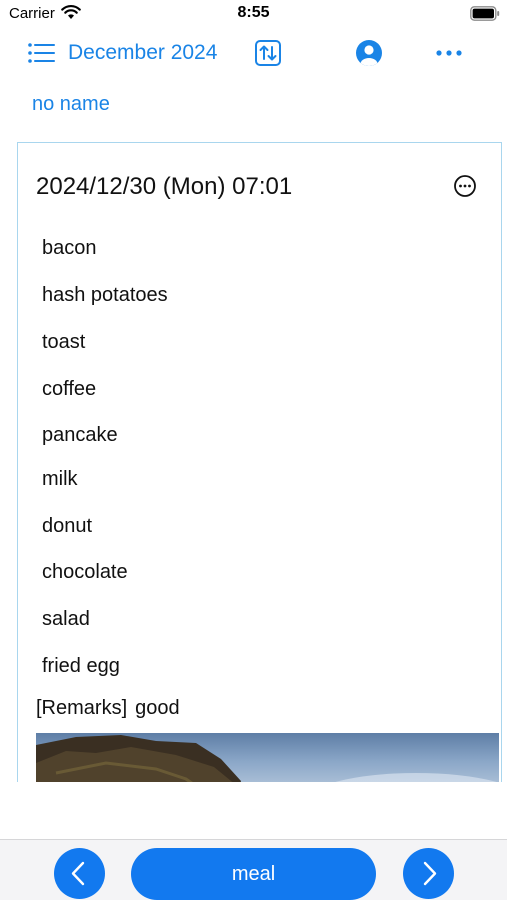 Image resolution: width=507 pixels, height=900 pixels. I want to click on meal-item: fried egg, so click(81, 666).